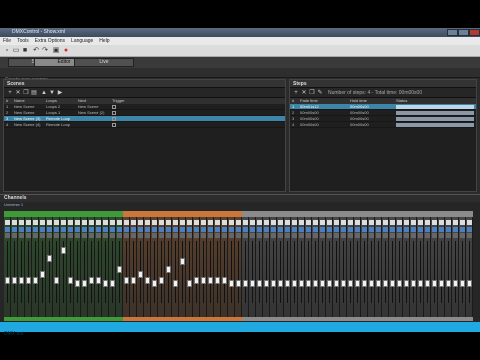 This screenshot has width=480, height=360. Describe the element at coordinates (304, 93) in the screenshot. I see `delete-step-icon: ✕` at that location.